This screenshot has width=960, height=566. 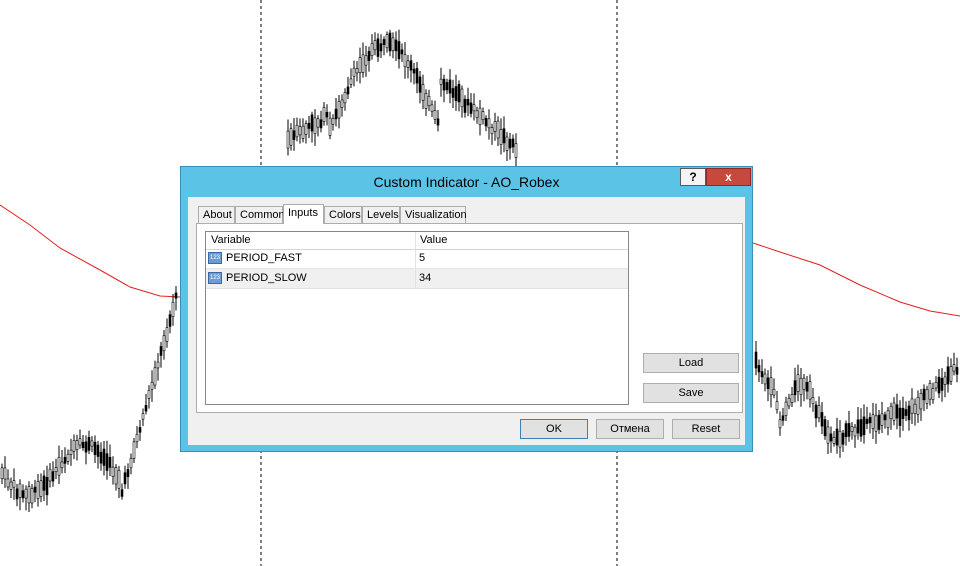 What do you see at coordinates (343, 214) in the screenshot?
I see `tab-colors: Colors` at bounding box center [343, 214].